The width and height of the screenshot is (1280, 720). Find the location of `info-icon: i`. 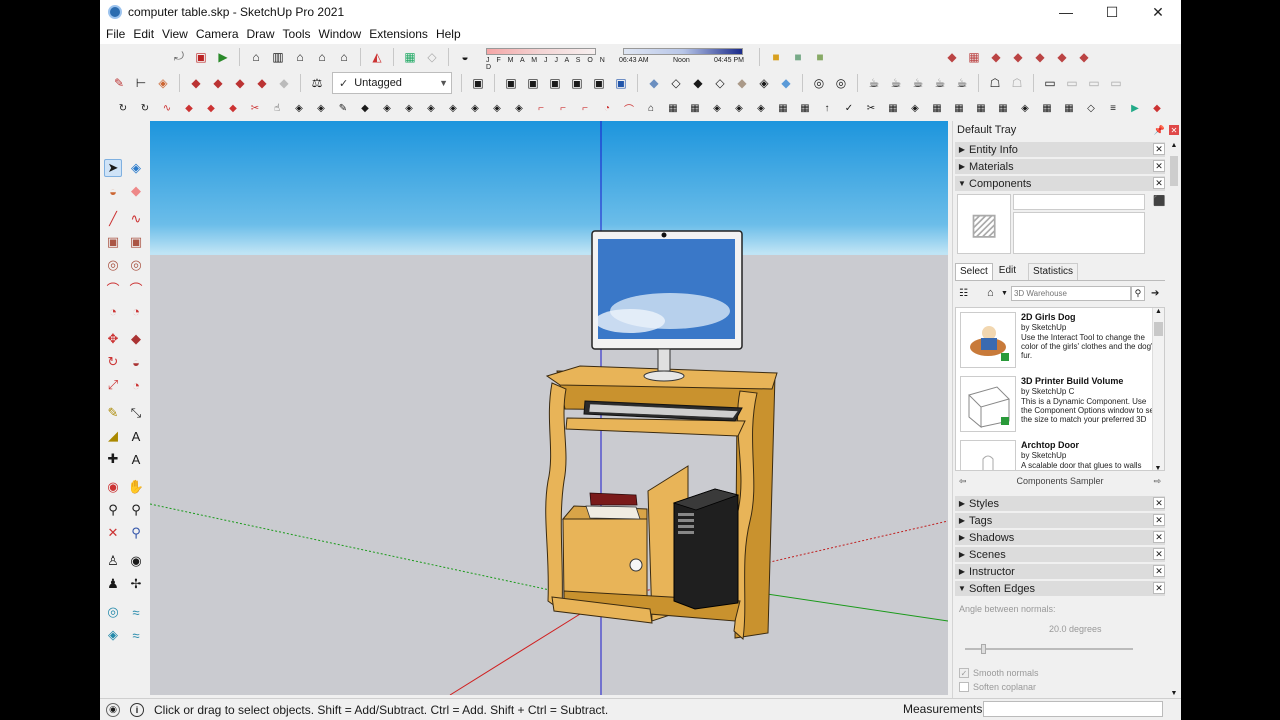

info-icon: i is located at coordinates (137, 709).